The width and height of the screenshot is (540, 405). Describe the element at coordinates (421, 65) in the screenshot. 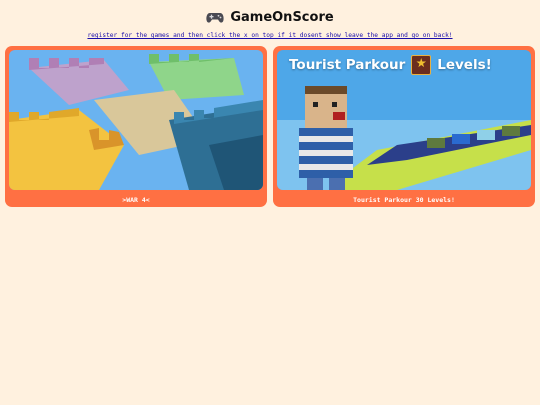

I see `badge-icon` at that location.